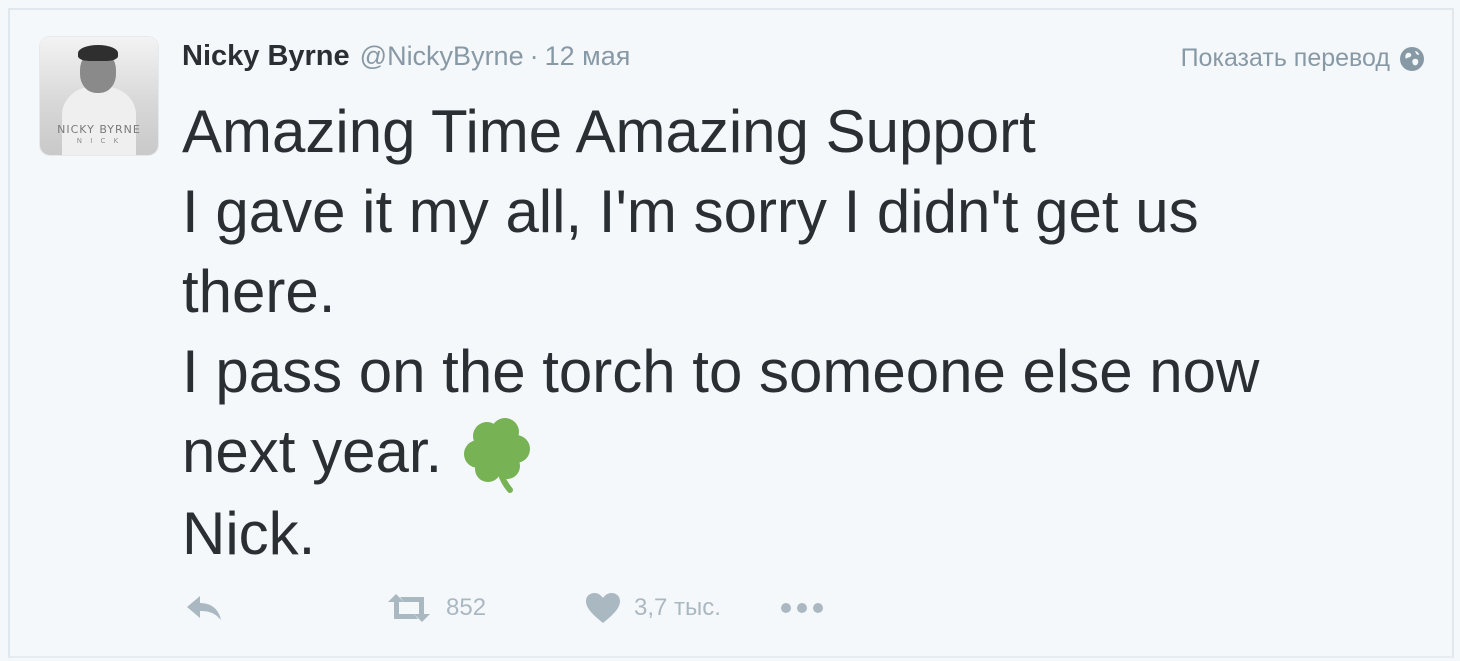  Describe the element at coordinates (249, 533) in the screenshot. I see `tweet-text-line: Nick.` at that location.